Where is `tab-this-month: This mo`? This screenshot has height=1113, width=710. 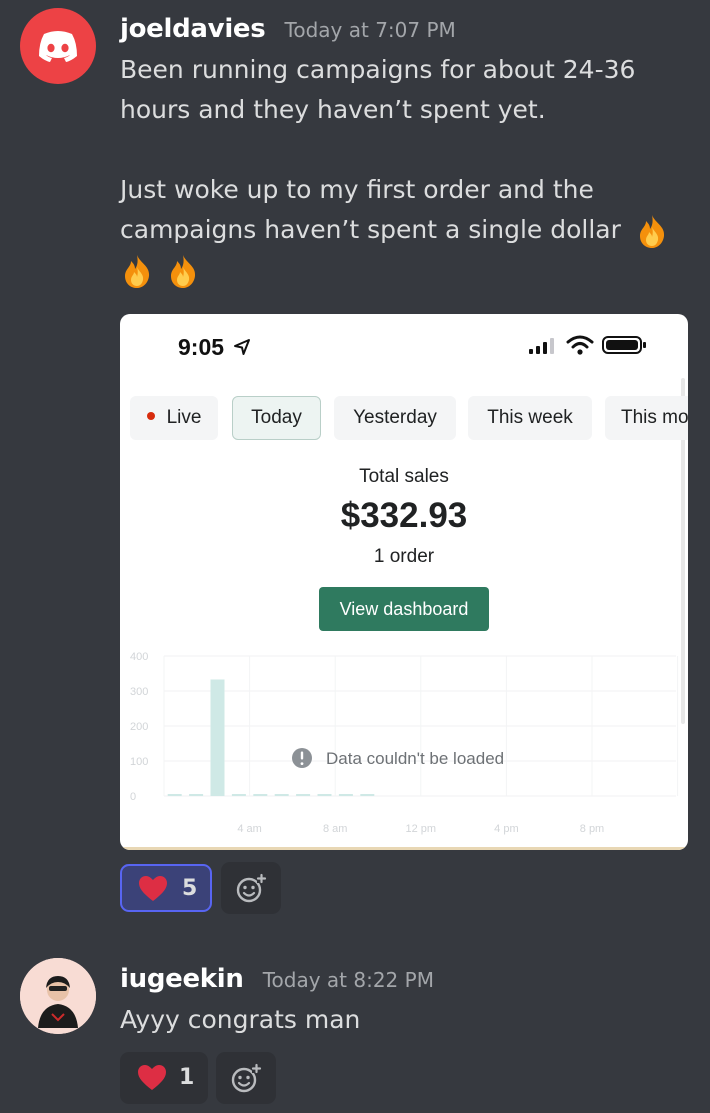 tab-this-month: This mo is located at coordinates (646, 418).